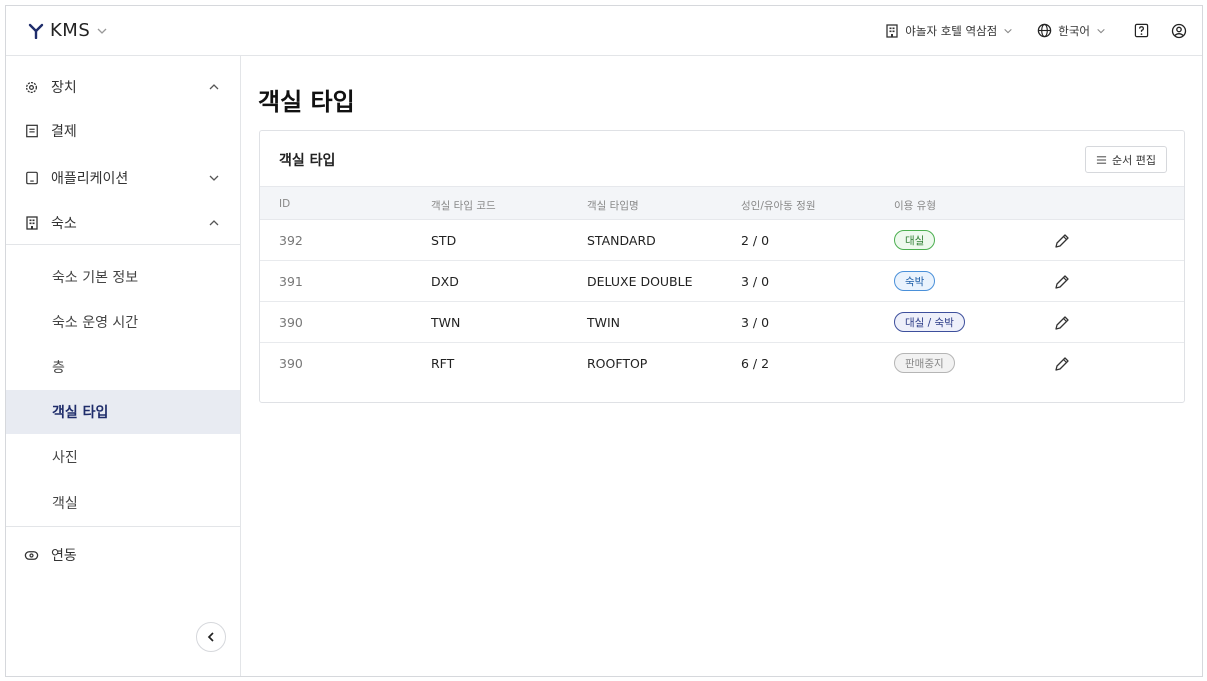 The image size is (1207, 681). I want to click on column-header-id: ID, so click(285, 204).